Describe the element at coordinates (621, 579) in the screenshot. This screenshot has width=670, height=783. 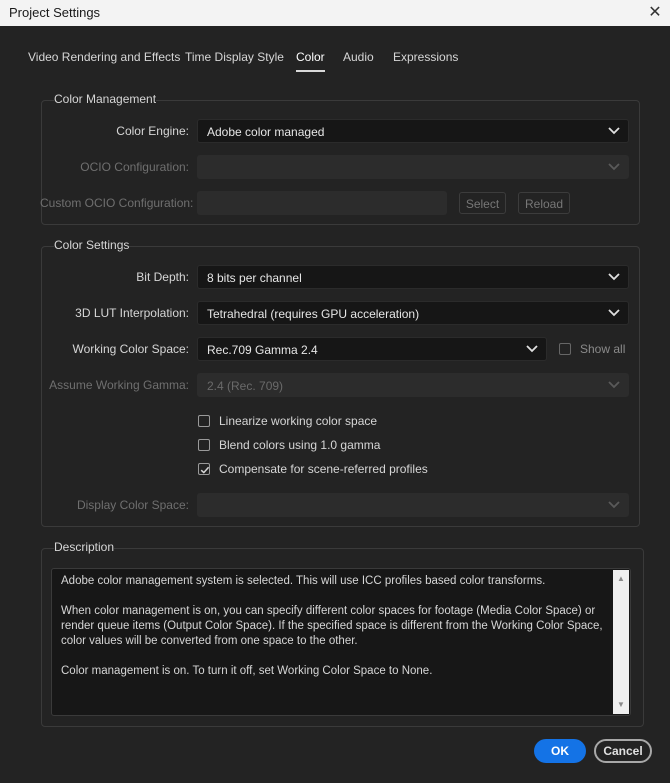
I see `scroll-up-icon: ▲` at that location.